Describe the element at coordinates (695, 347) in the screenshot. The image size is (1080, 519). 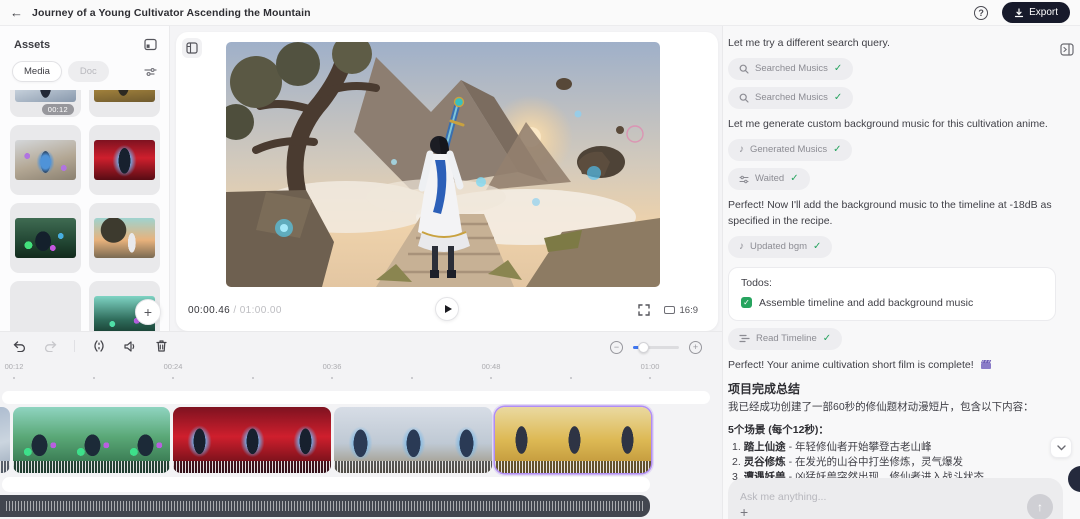
I see `zoom-in-button: +` at that location.